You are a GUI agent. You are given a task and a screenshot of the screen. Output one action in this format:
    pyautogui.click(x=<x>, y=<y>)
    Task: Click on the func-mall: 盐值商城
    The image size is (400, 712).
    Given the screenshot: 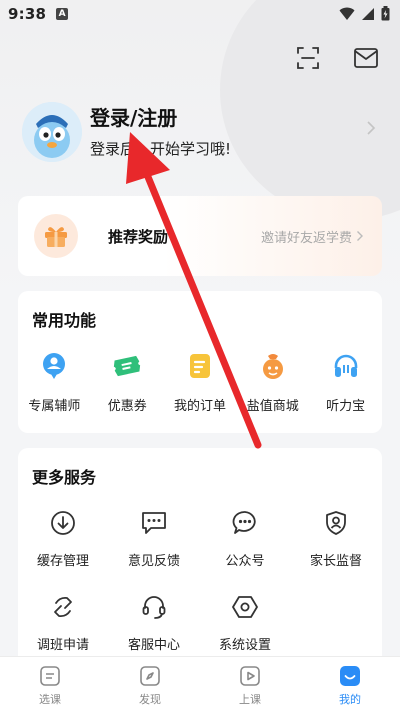 What is the action you would take?
    pyautogui.click(x=272, y=382)
    